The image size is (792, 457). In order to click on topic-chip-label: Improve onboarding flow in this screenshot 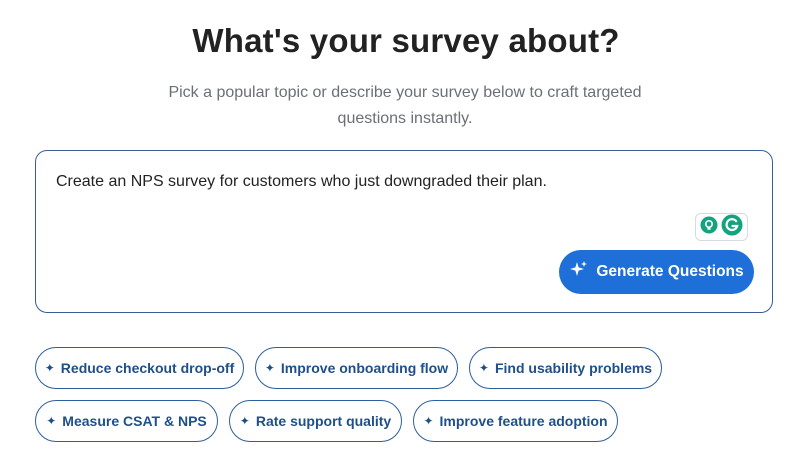, I will do `click(364, 368)`.